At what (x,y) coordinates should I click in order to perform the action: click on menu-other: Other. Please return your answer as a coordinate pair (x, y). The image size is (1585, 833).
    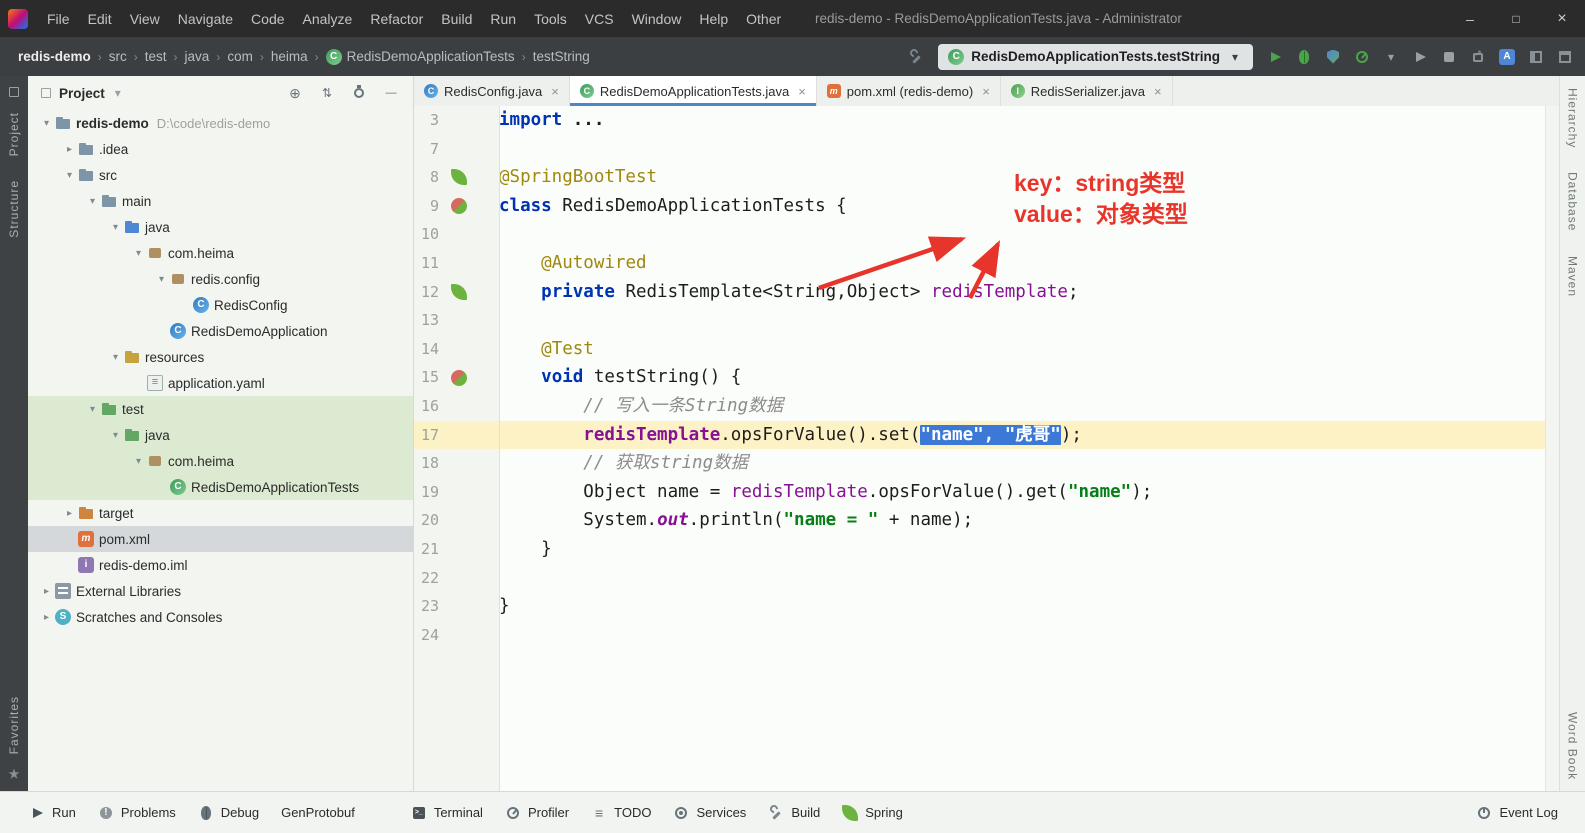
    Looking at the image, I should click on (763, 19).